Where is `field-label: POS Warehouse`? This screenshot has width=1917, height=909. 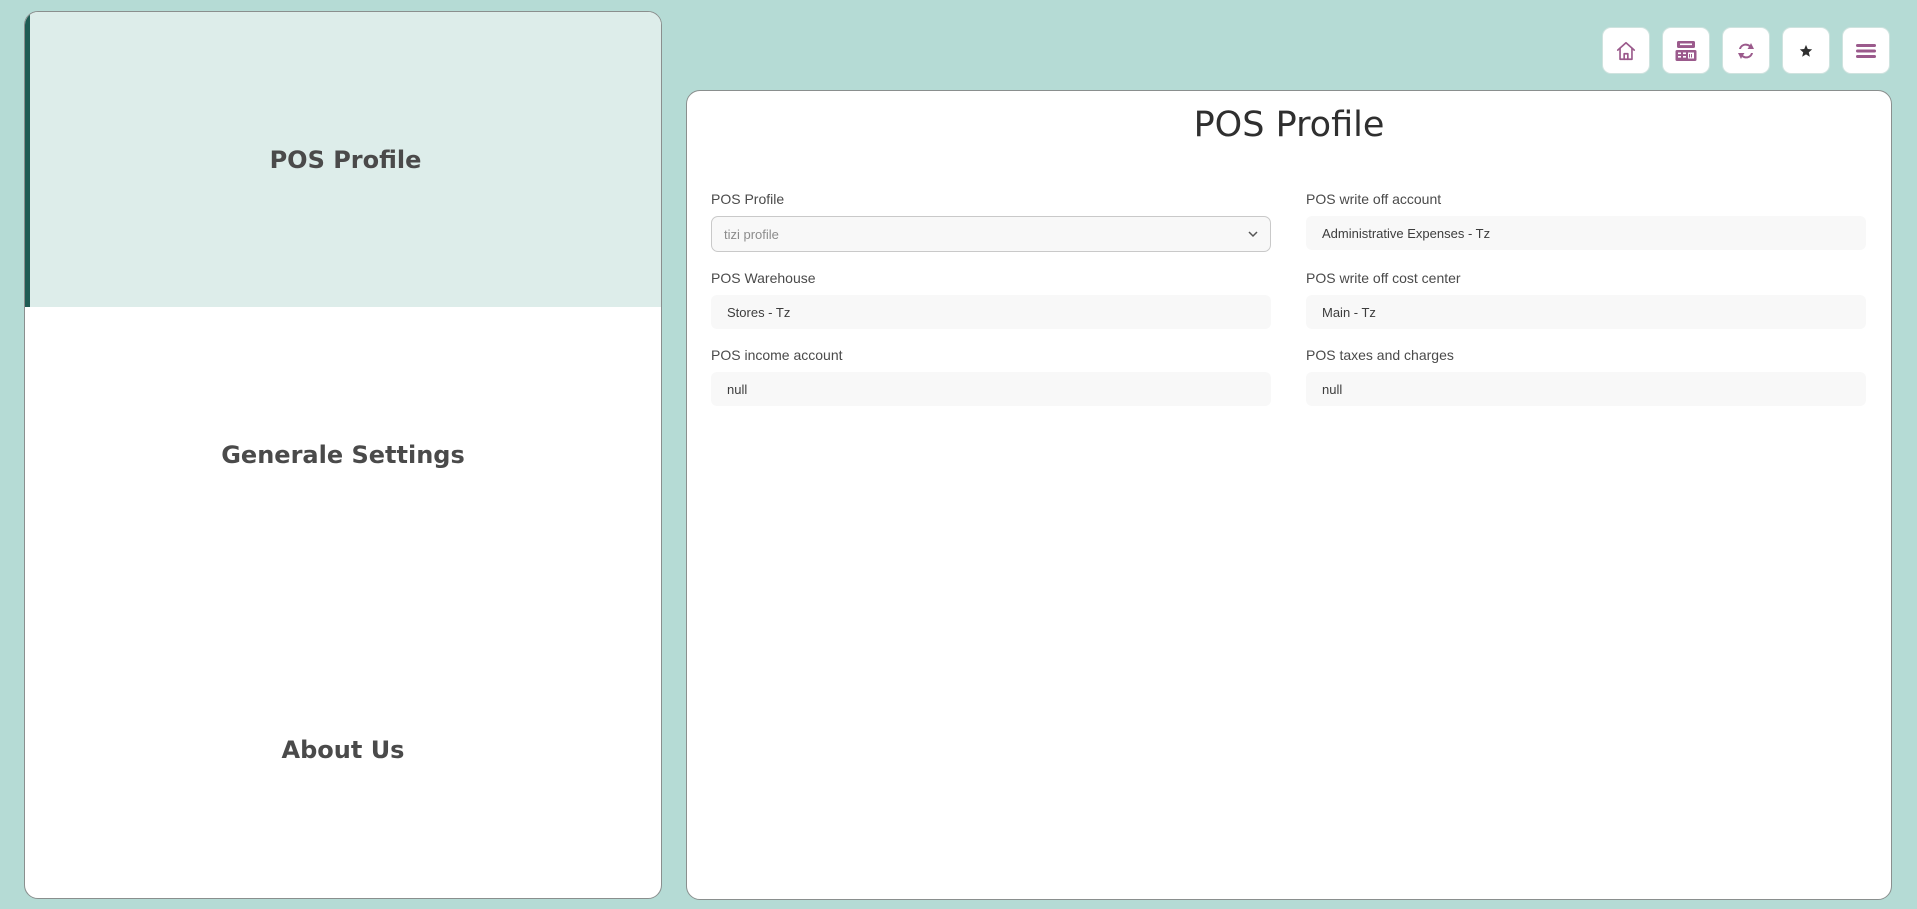
field-label: POS Warehouse is located at coordinates (763, 278).